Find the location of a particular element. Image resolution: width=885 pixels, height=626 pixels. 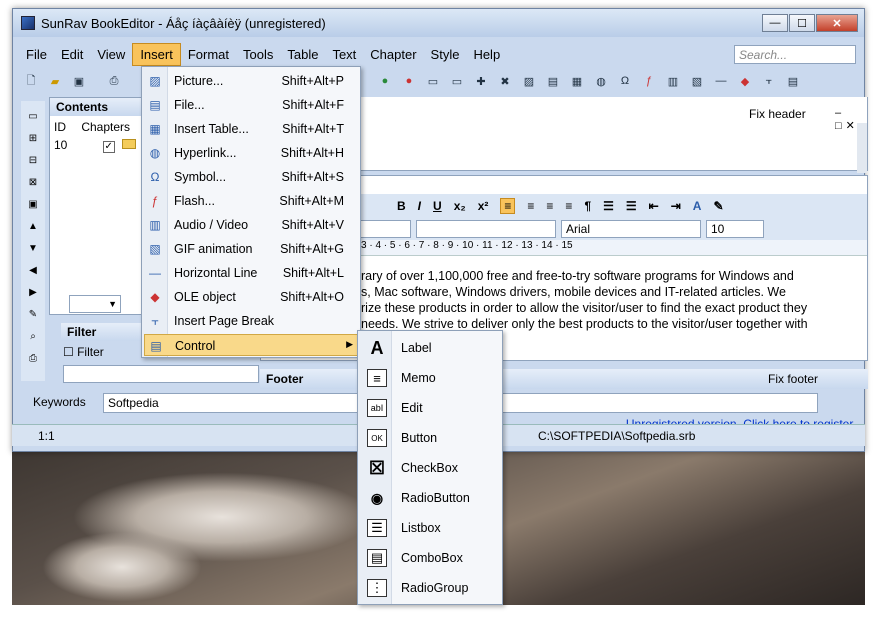

tree-row: 10 ✓ is located at coordinates (95, 145).